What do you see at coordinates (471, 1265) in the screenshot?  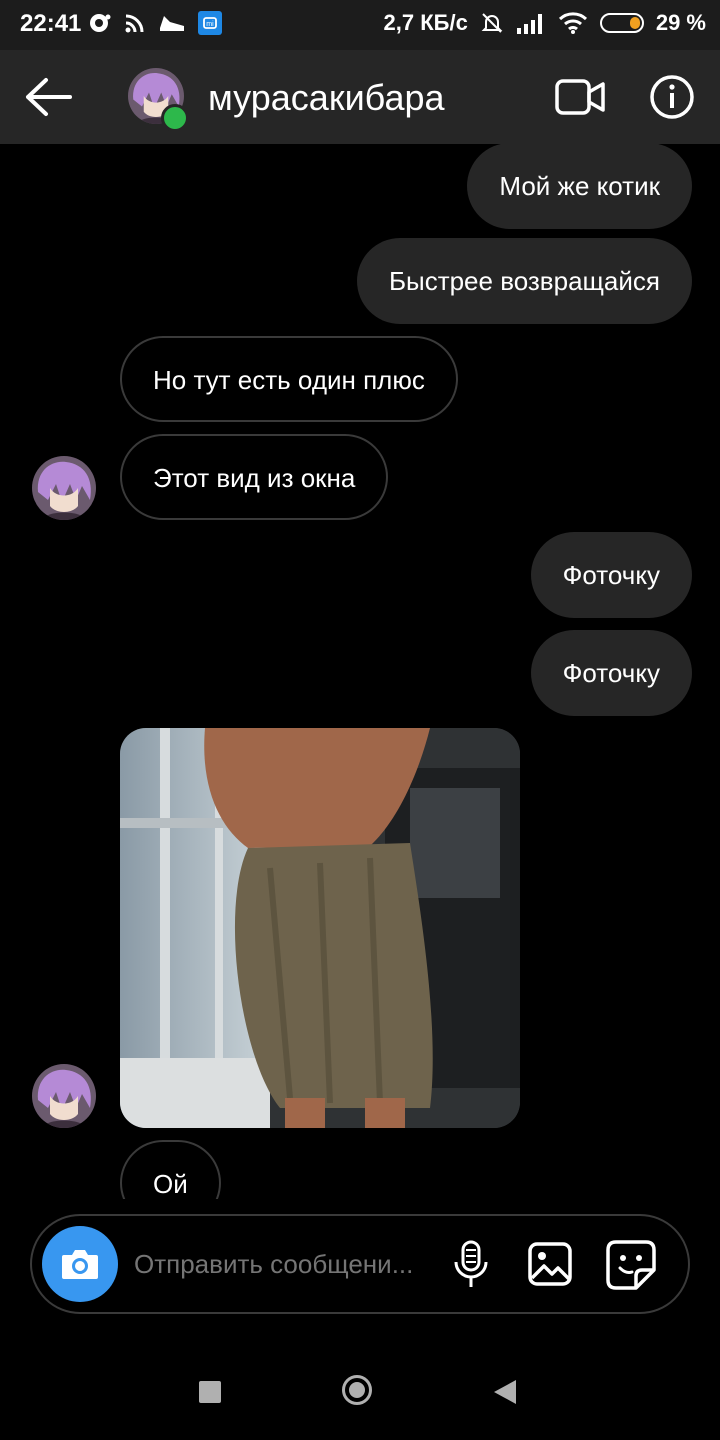 I see `microphone-icon` at bounding box center [471, 1265].